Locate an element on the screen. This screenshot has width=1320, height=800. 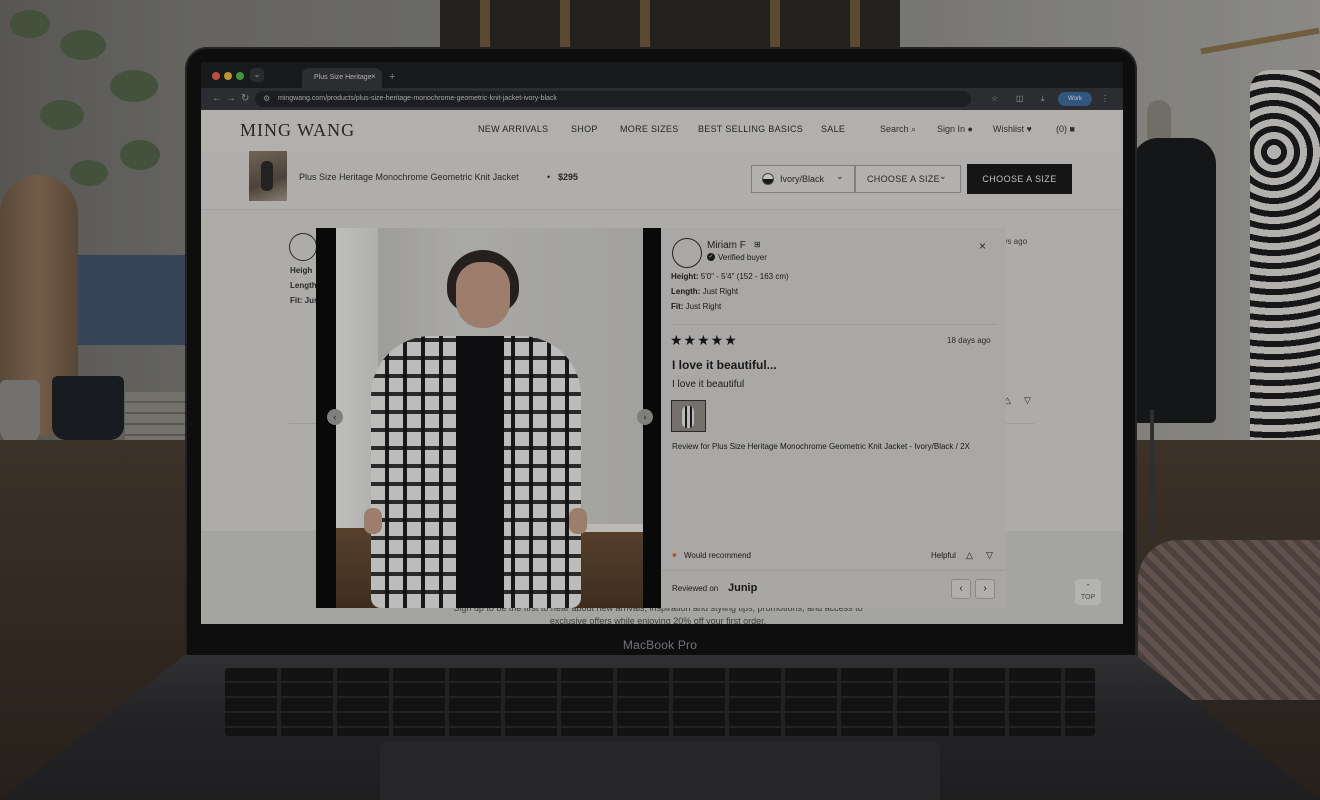
gift-icon: ⊞ is located at coordinates (757, 244).